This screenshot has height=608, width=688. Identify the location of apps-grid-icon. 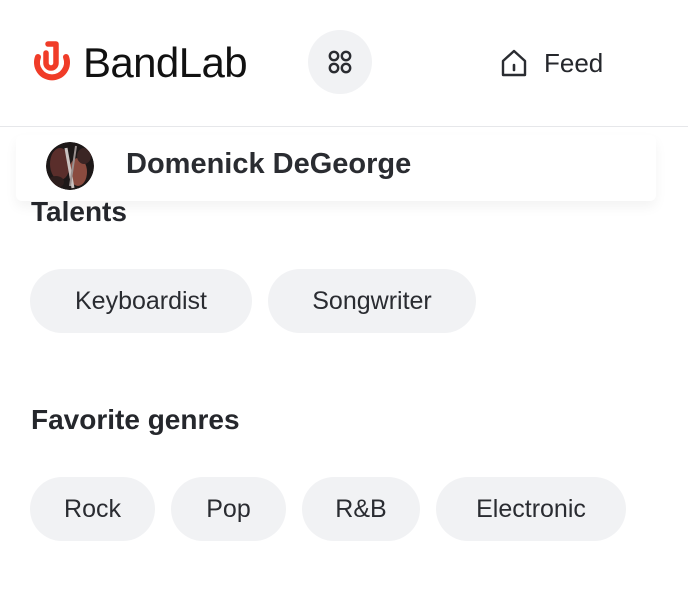
(340, 62).